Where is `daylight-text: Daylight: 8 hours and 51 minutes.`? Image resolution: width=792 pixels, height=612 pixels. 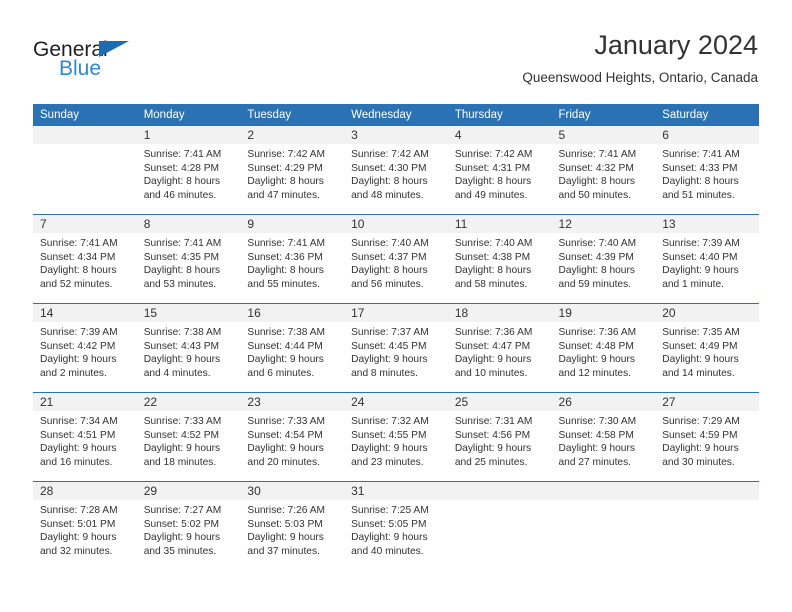
daylight-text: Daylight: 8 hours and 51 minutes. is located at coordinates (700, 188).